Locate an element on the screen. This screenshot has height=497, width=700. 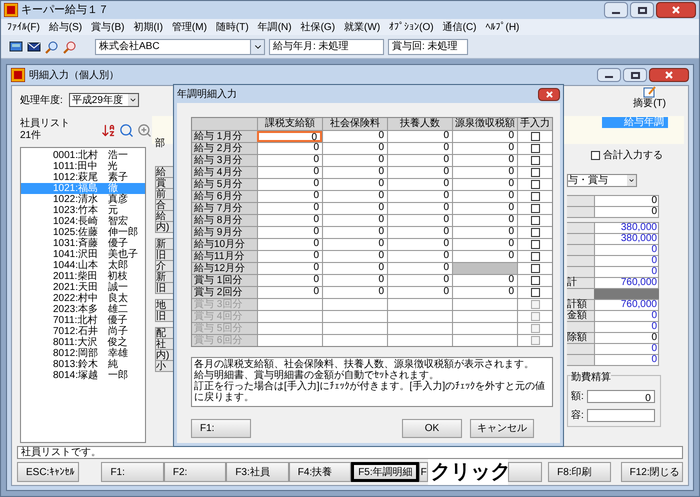
employee-item: 7011:北村 優子 is located at coordinates (83, 320).